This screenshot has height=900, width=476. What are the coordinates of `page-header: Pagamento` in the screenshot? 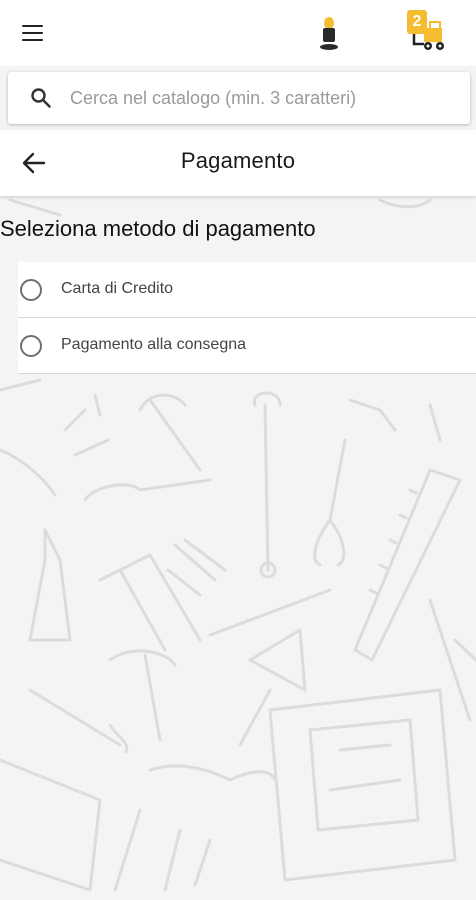 It's located at (238, 163).